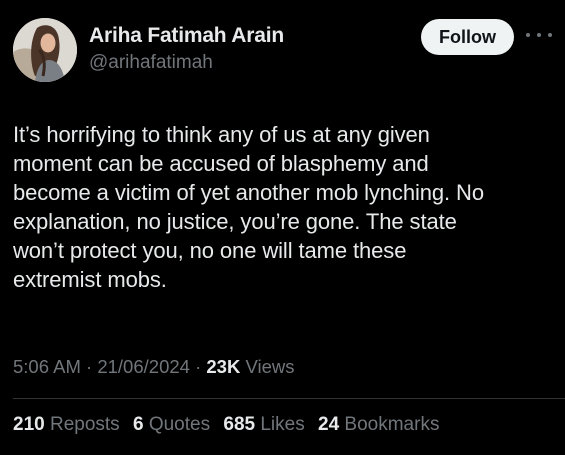  Describe the element at coordinates (143, 366) in the screenshot. I see `tweet-date: 21/06/2024` at that location.